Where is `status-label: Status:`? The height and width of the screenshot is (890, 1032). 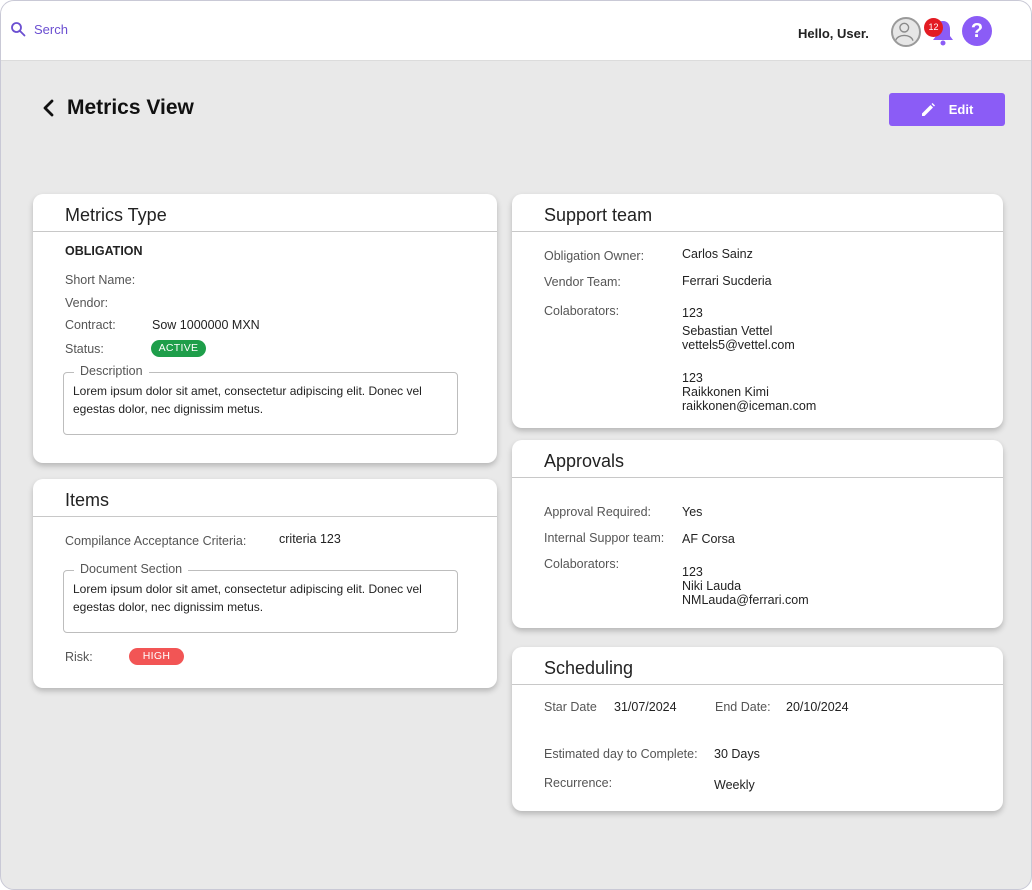 status-label: Status: is located at coordinates (84, 349).